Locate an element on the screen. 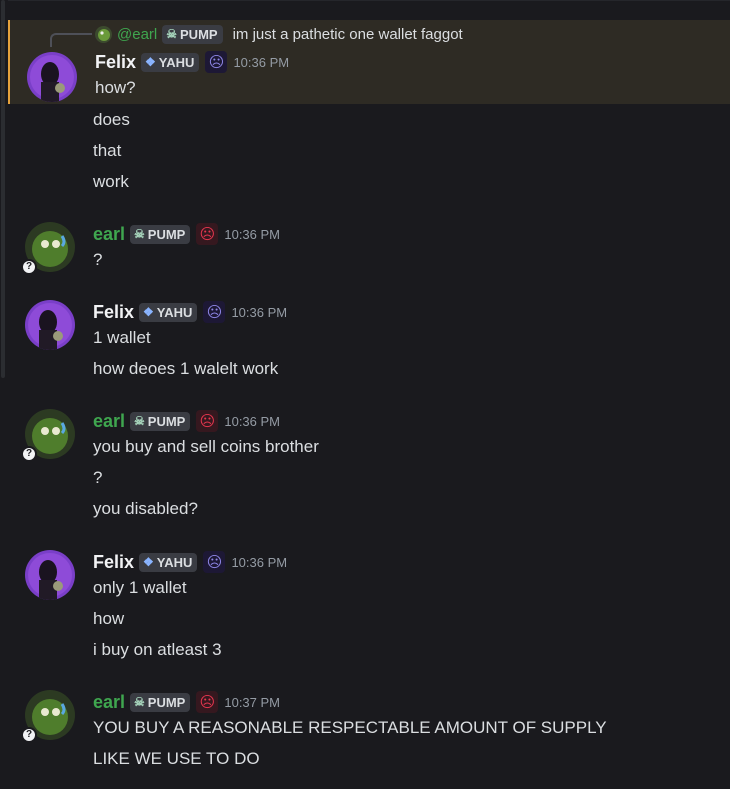 This screenshot has width=730, height=789. reply-avatar is located at coordinates (103, 34).